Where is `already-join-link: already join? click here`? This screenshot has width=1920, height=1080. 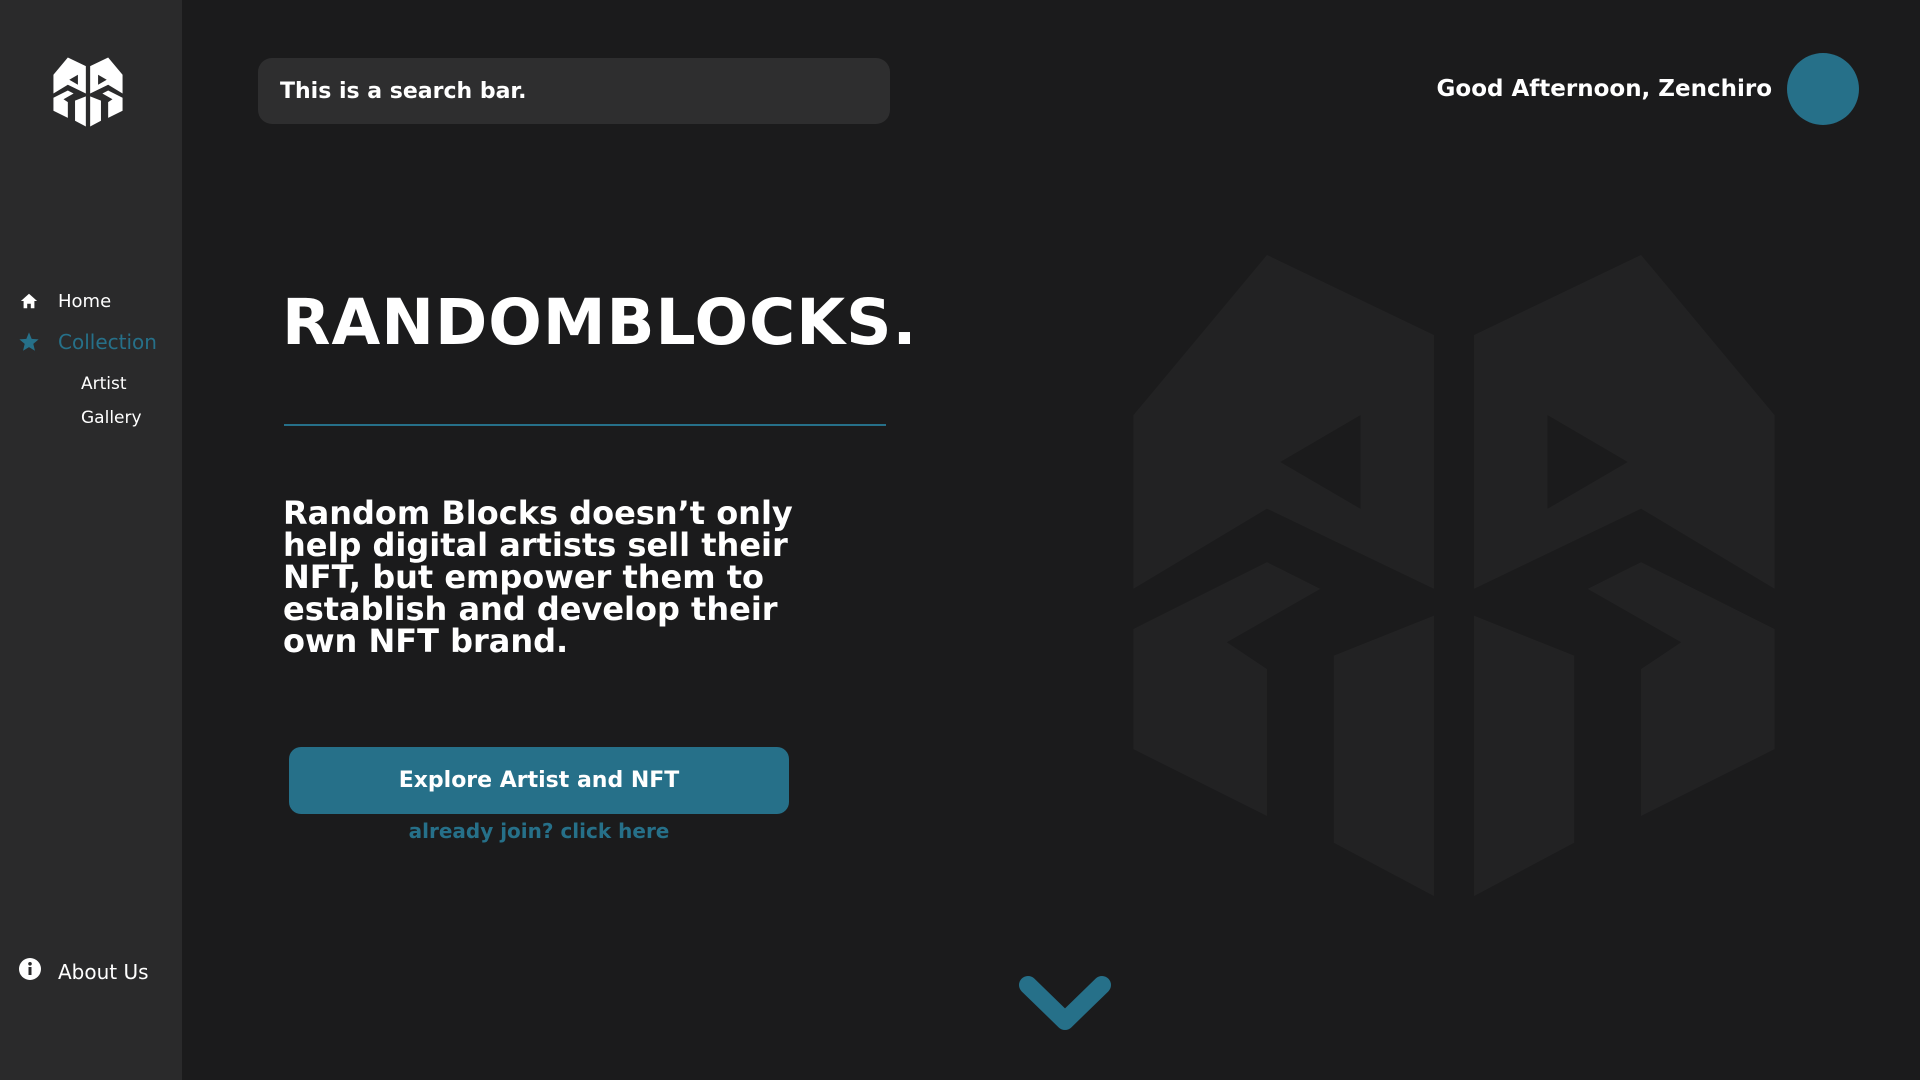 already-join-link: already join? click here is located at coordinates (539, 831).